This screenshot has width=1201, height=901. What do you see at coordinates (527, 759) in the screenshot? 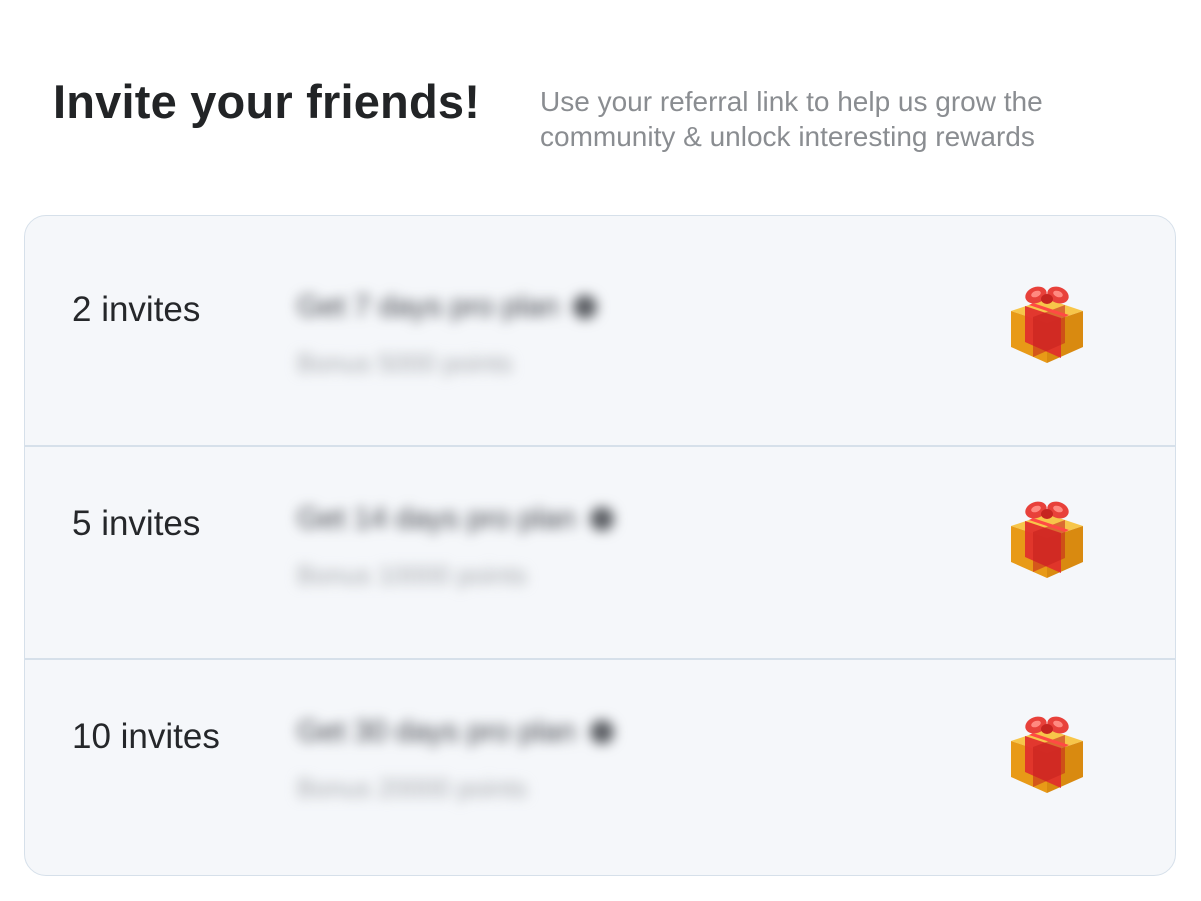
I see `reward-details: Get 30 days pro plan Bonus 20000 points` at bounding box center [527, 759].